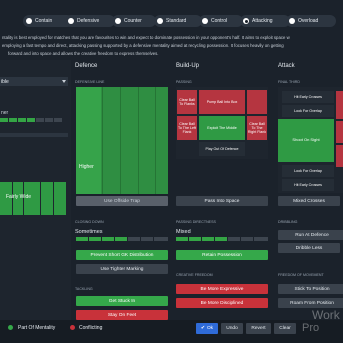 This screenshot has height=343, width=343. I want to click on watermark-text: Work, so click(326, 315).